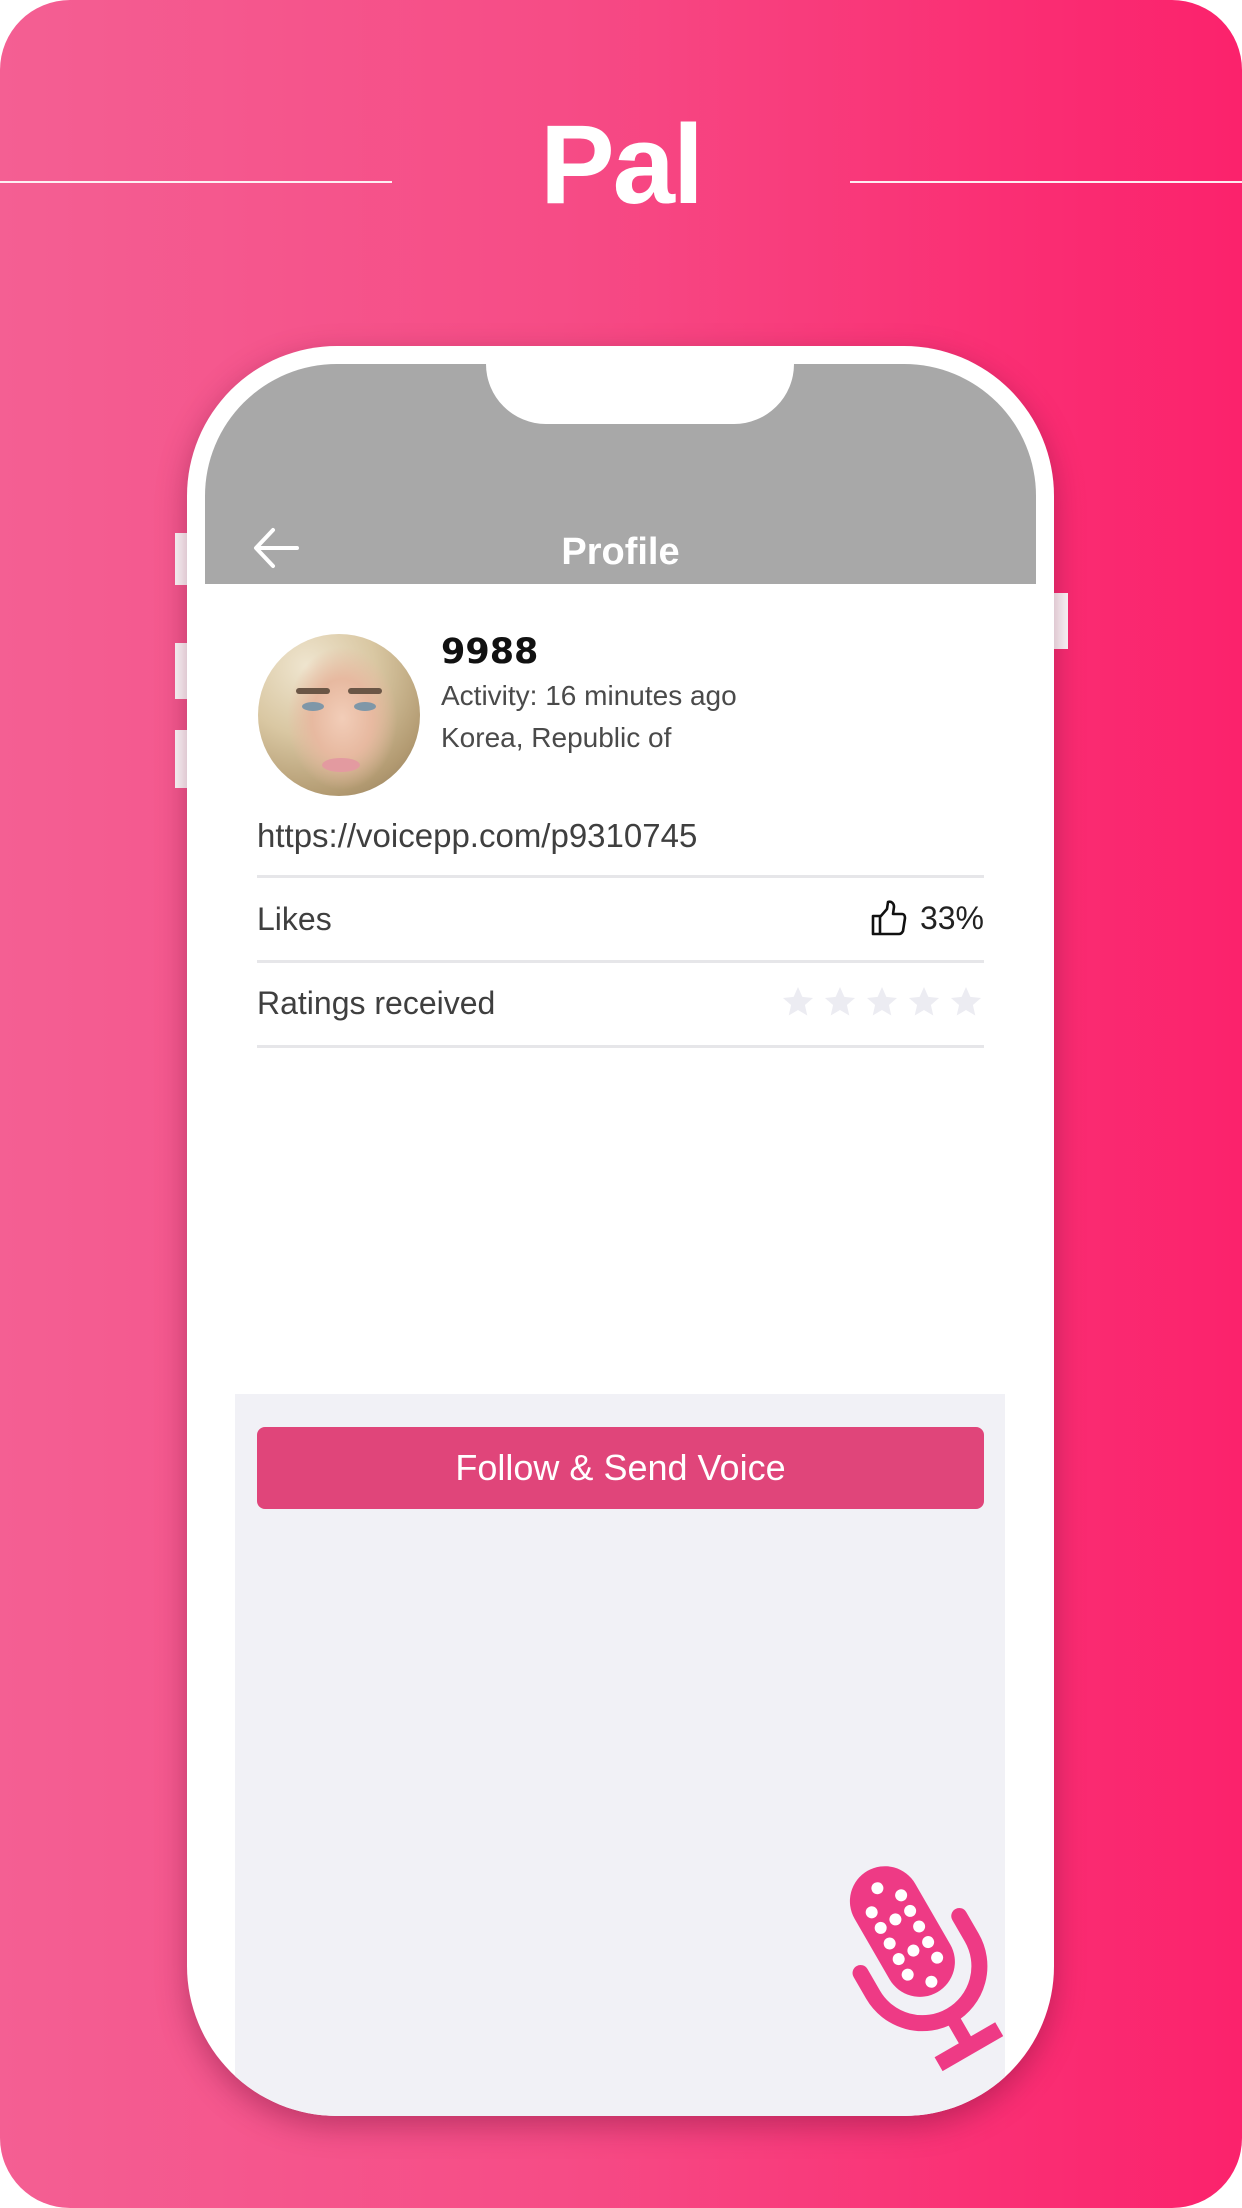 The height and width of the screenshot is (2208, 1242). I want to click on nav-header: Profile, so click(620, 473).